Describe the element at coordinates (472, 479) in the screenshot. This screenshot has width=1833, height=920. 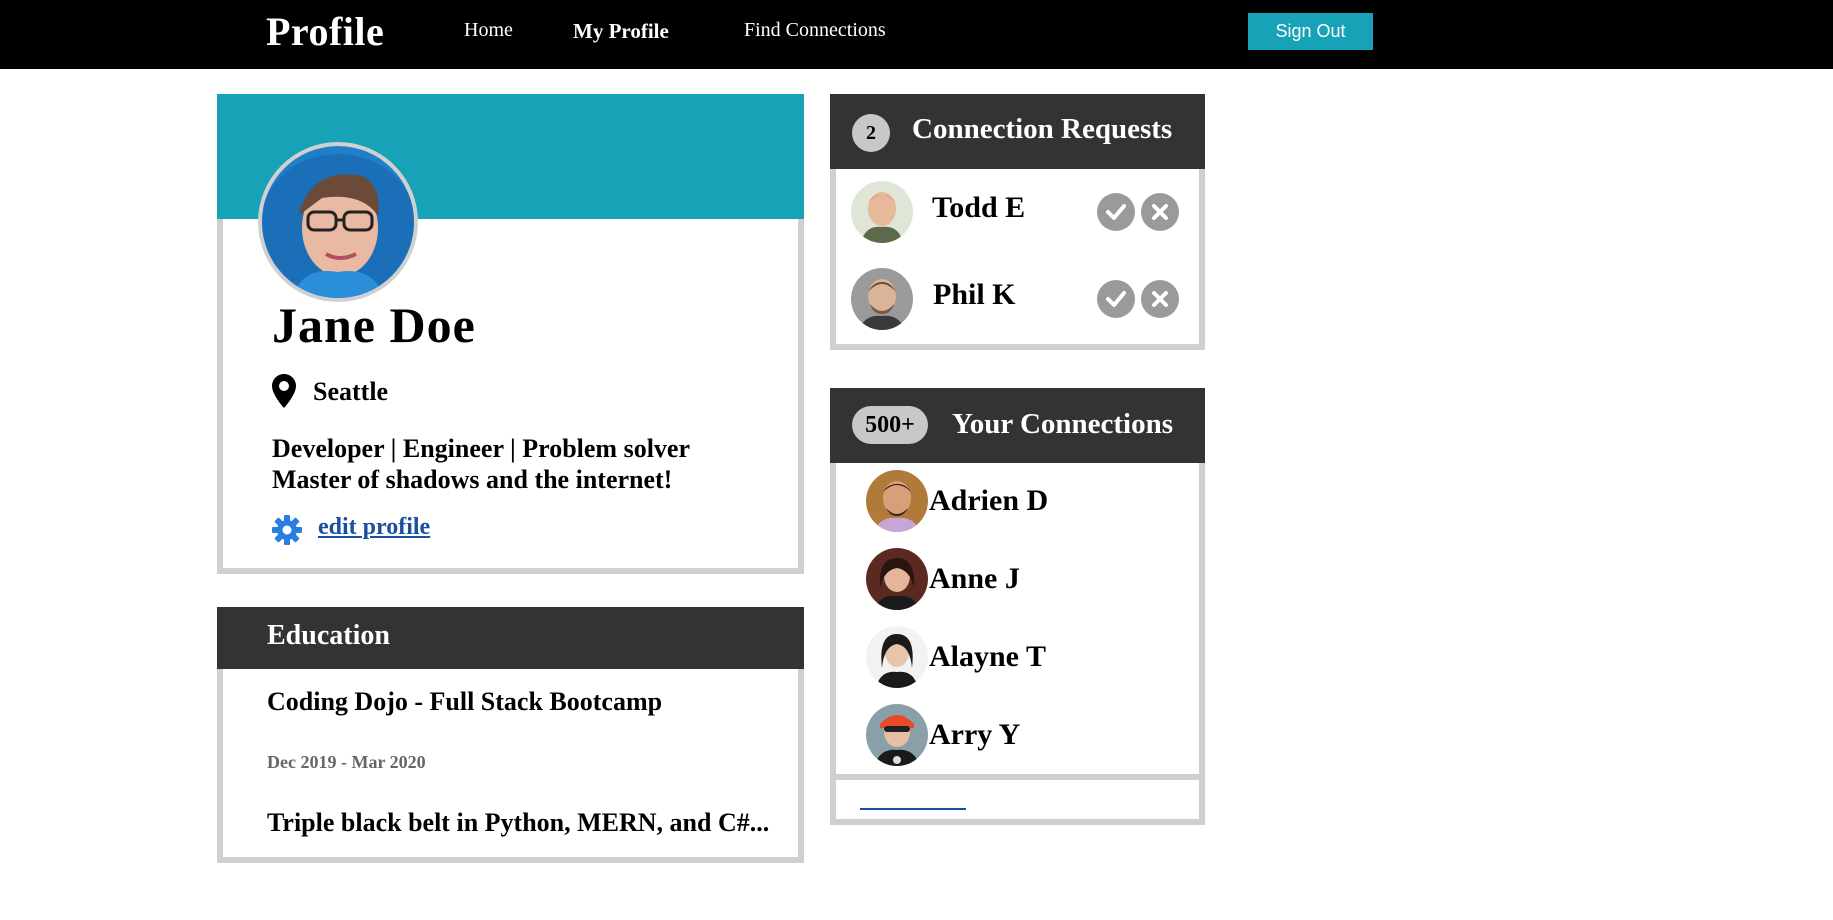
I see `bio-line-2: Master of shadows and the internet!` at that location.